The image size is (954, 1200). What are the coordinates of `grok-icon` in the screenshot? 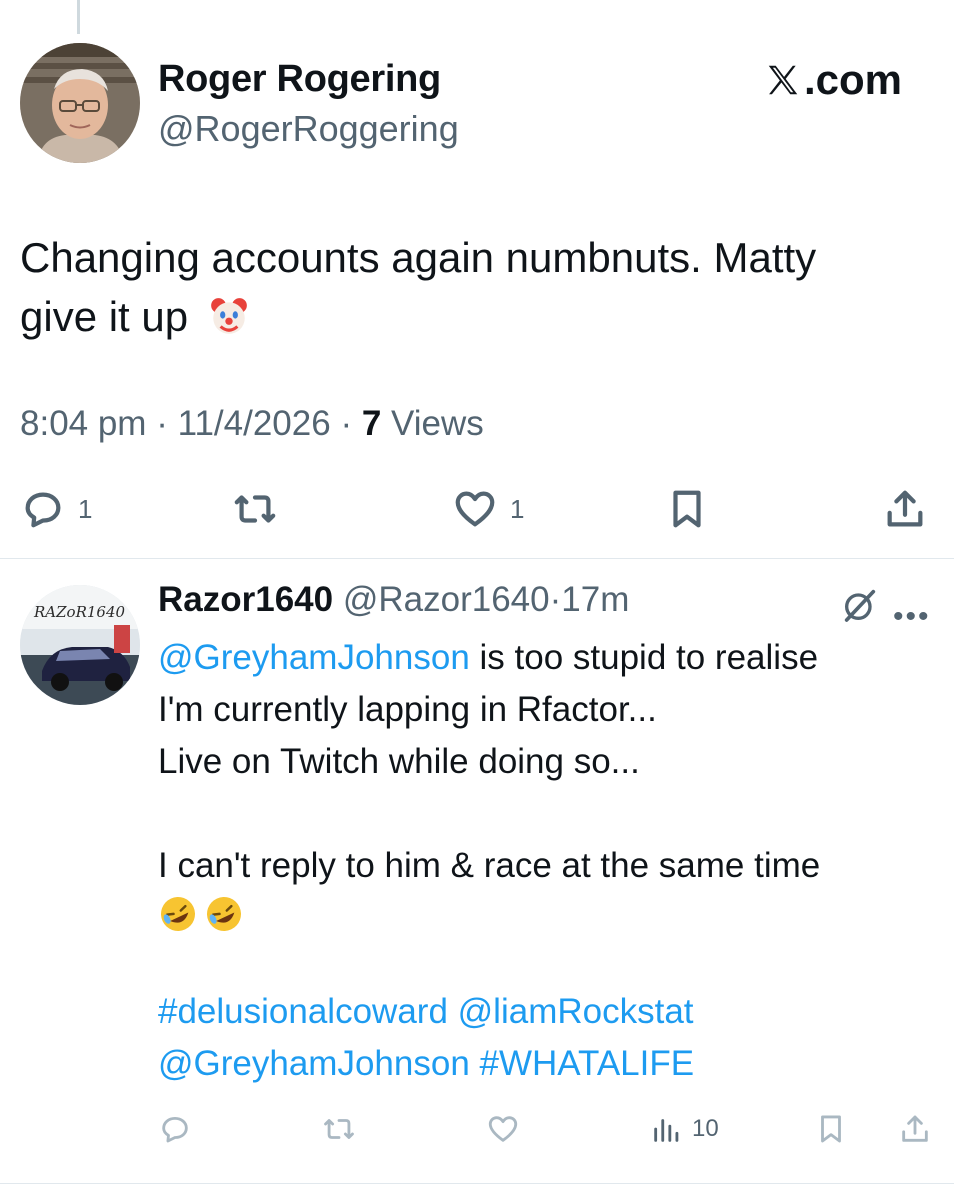 It's located at (860, 605).